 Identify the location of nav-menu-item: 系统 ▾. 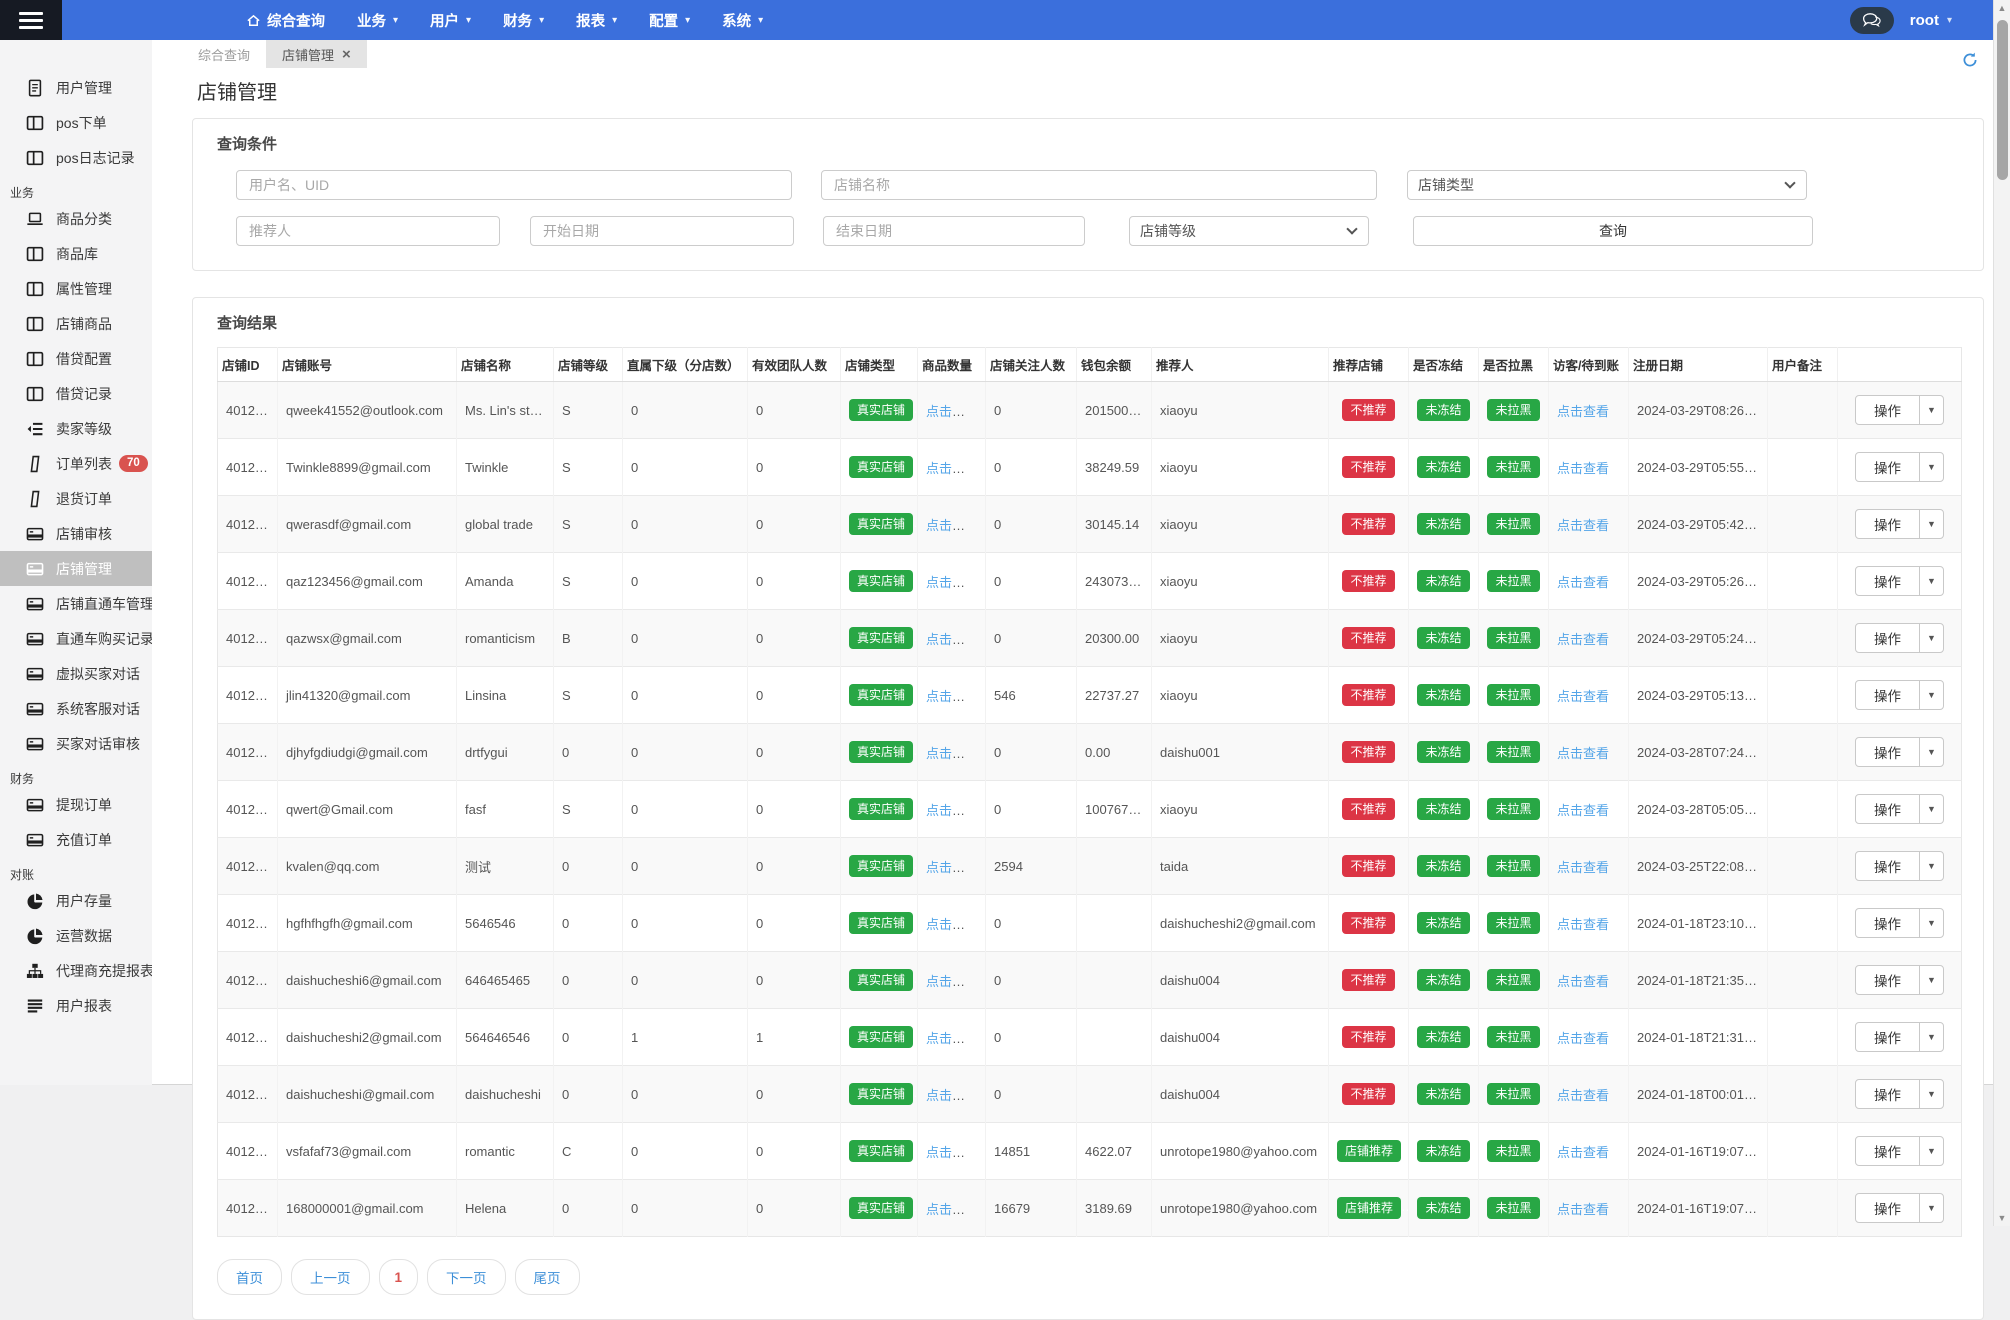
(742, 20).